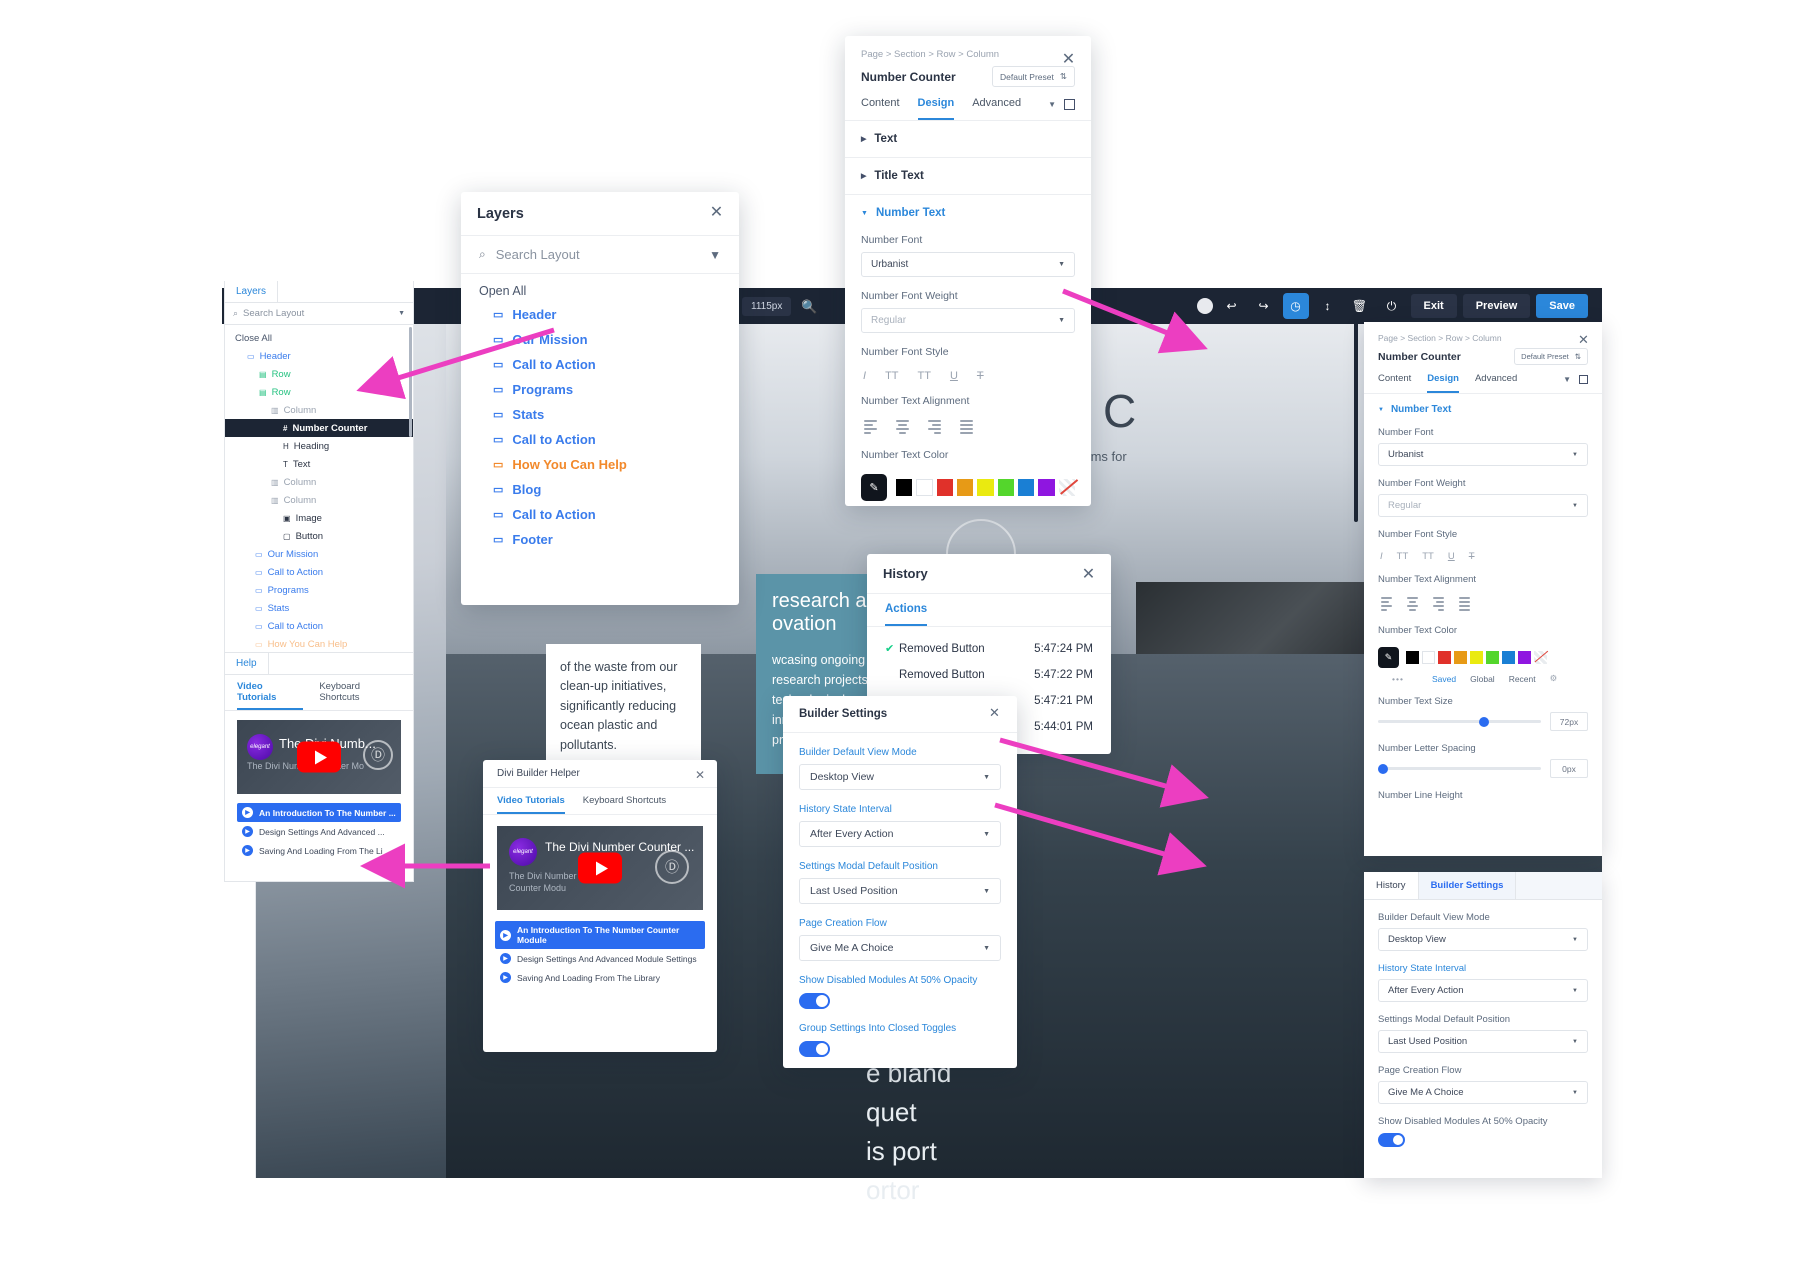  Describe the element at coordinates (989, 675) in the screenshot. I see `history-row-2: Removed Button 5:47:22 PM` at that location.